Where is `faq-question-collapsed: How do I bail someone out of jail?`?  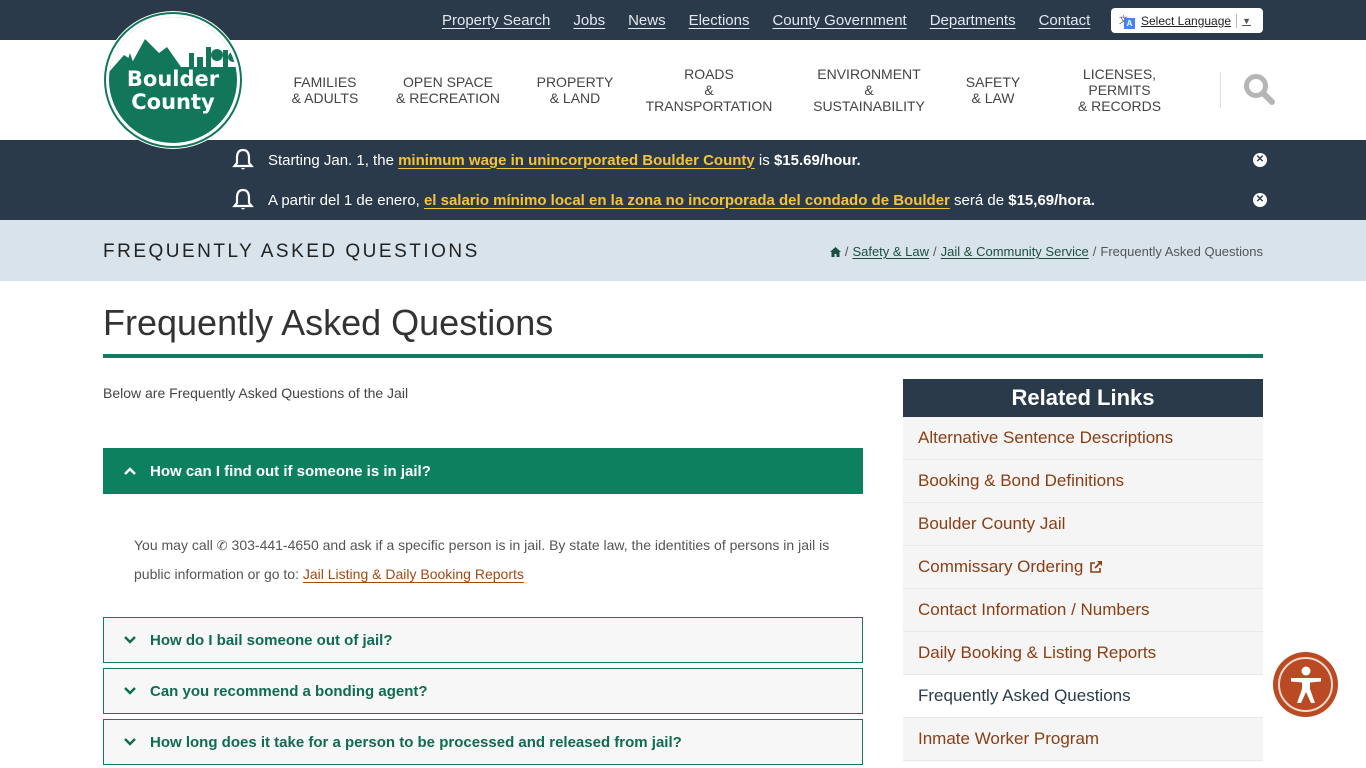
faq-question-collapsed: How do I bail someone out of jail? is located at coordinates (483, 640).